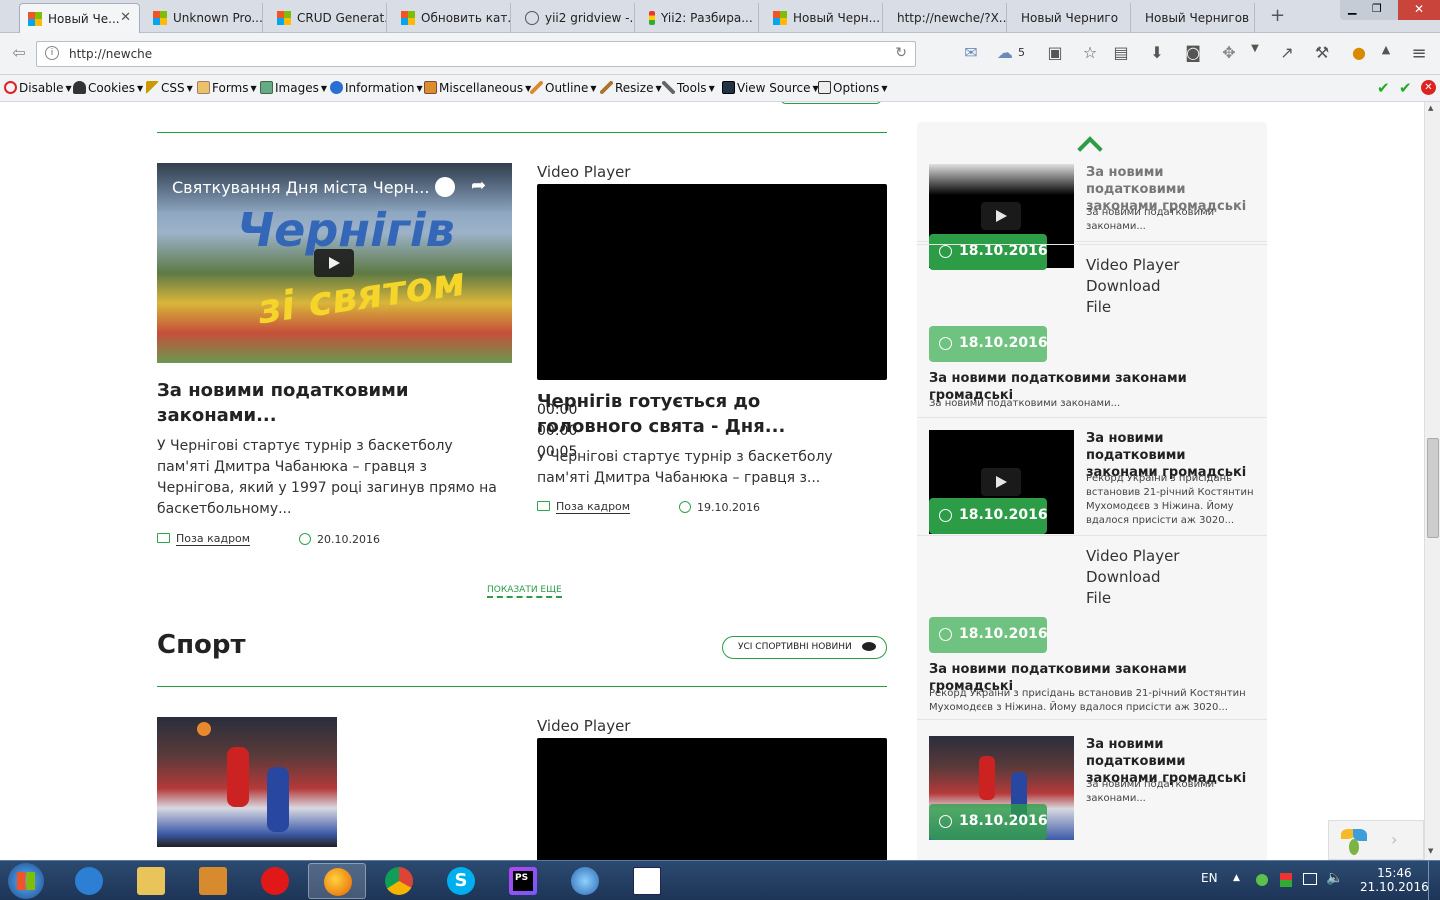 Image resolution: width=1440 pixels, height=900 pixels. Describe the element at coordinates (1133, 286) in the screenshot. I see `video-player-fallback: Video Player Download File` at that location.